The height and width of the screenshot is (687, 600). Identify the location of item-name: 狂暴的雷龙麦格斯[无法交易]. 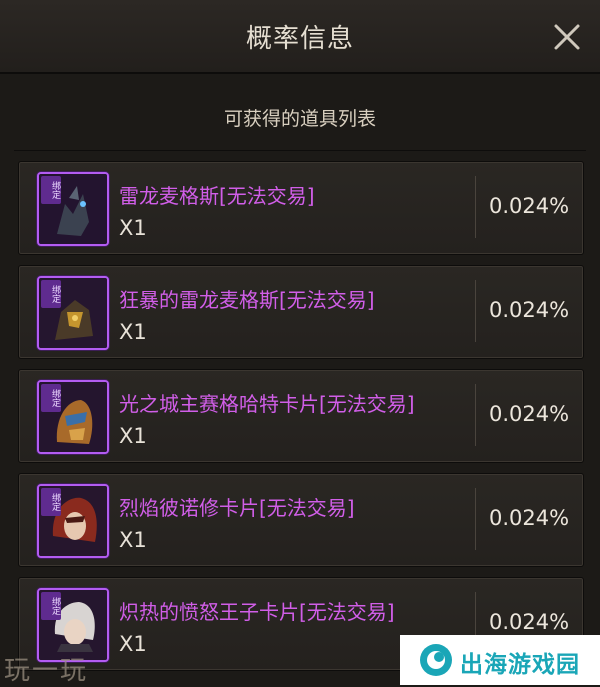
(247, 300).